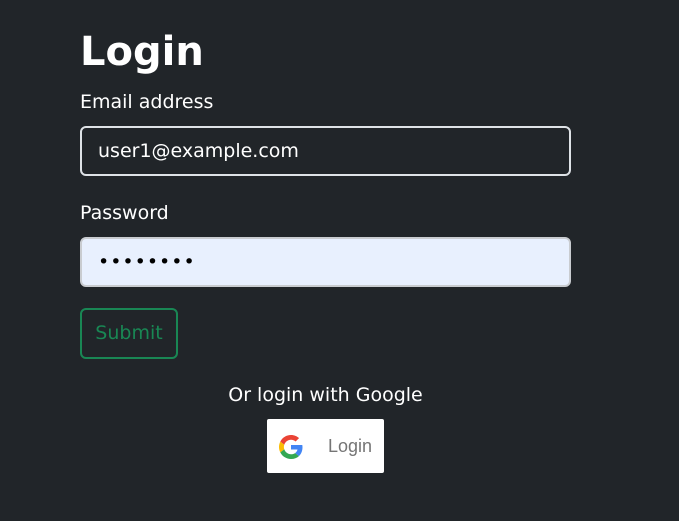 This screenshot has height=521, width=679. I want to click on submit-button: Submit, so click(129, 333).